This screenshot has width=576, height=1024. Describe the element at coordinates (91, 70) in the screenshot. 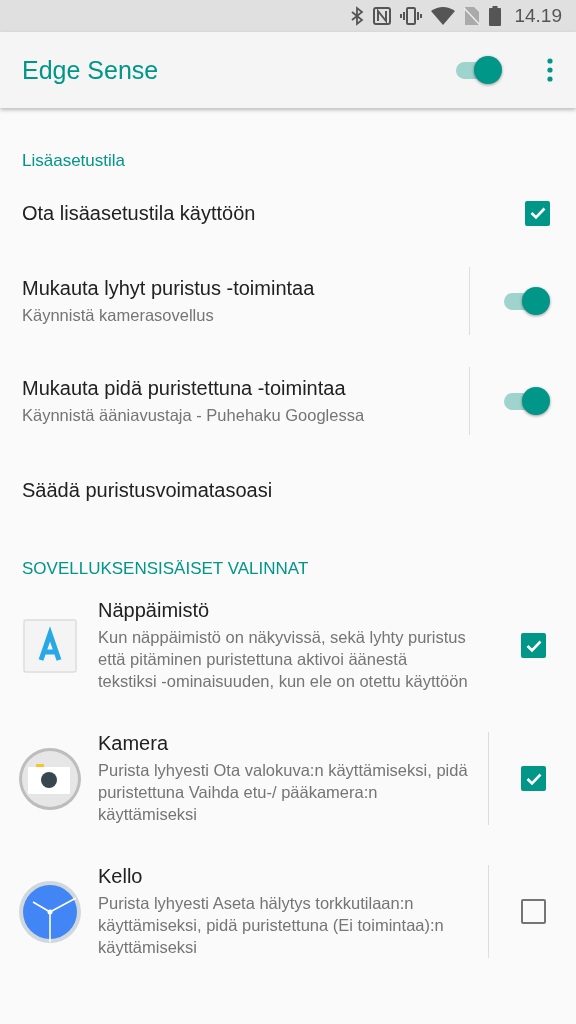

I see `app-title: Edge Sense` at that location.